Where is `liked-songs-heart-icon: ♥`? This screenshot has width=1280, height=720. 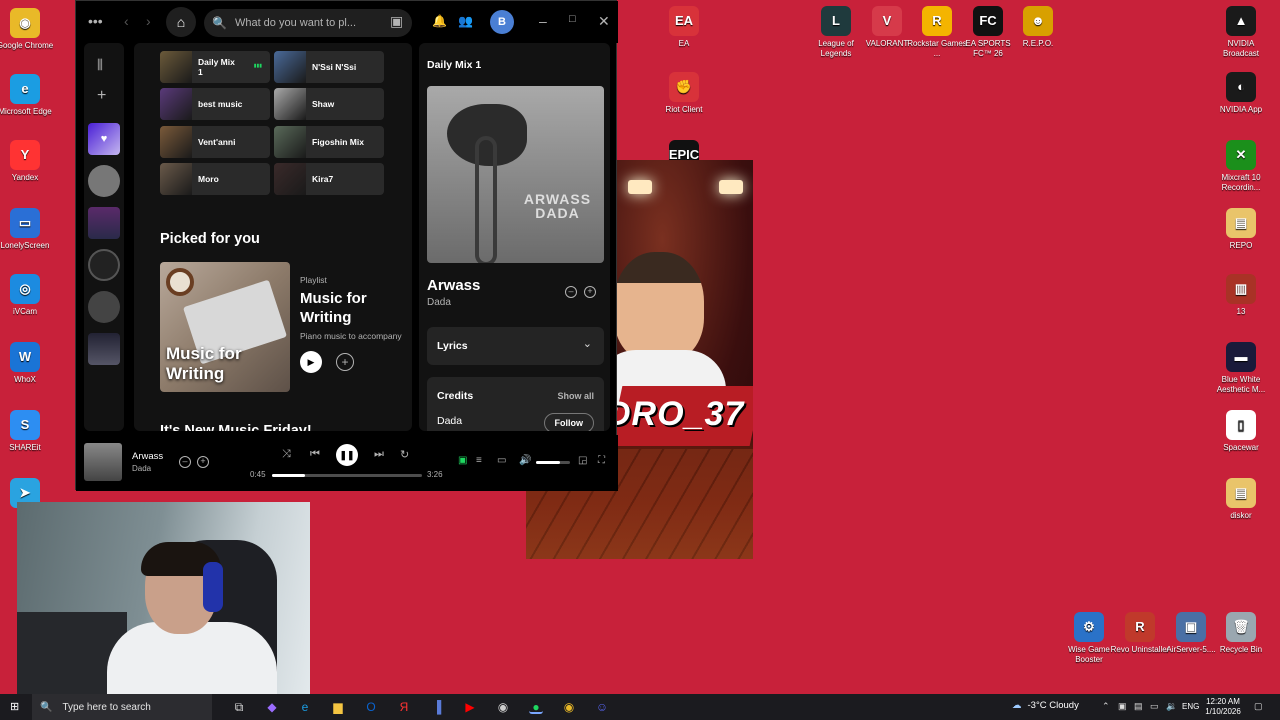 liked-songs-heart-icon: ♥ is located at coordinates (104, 139).